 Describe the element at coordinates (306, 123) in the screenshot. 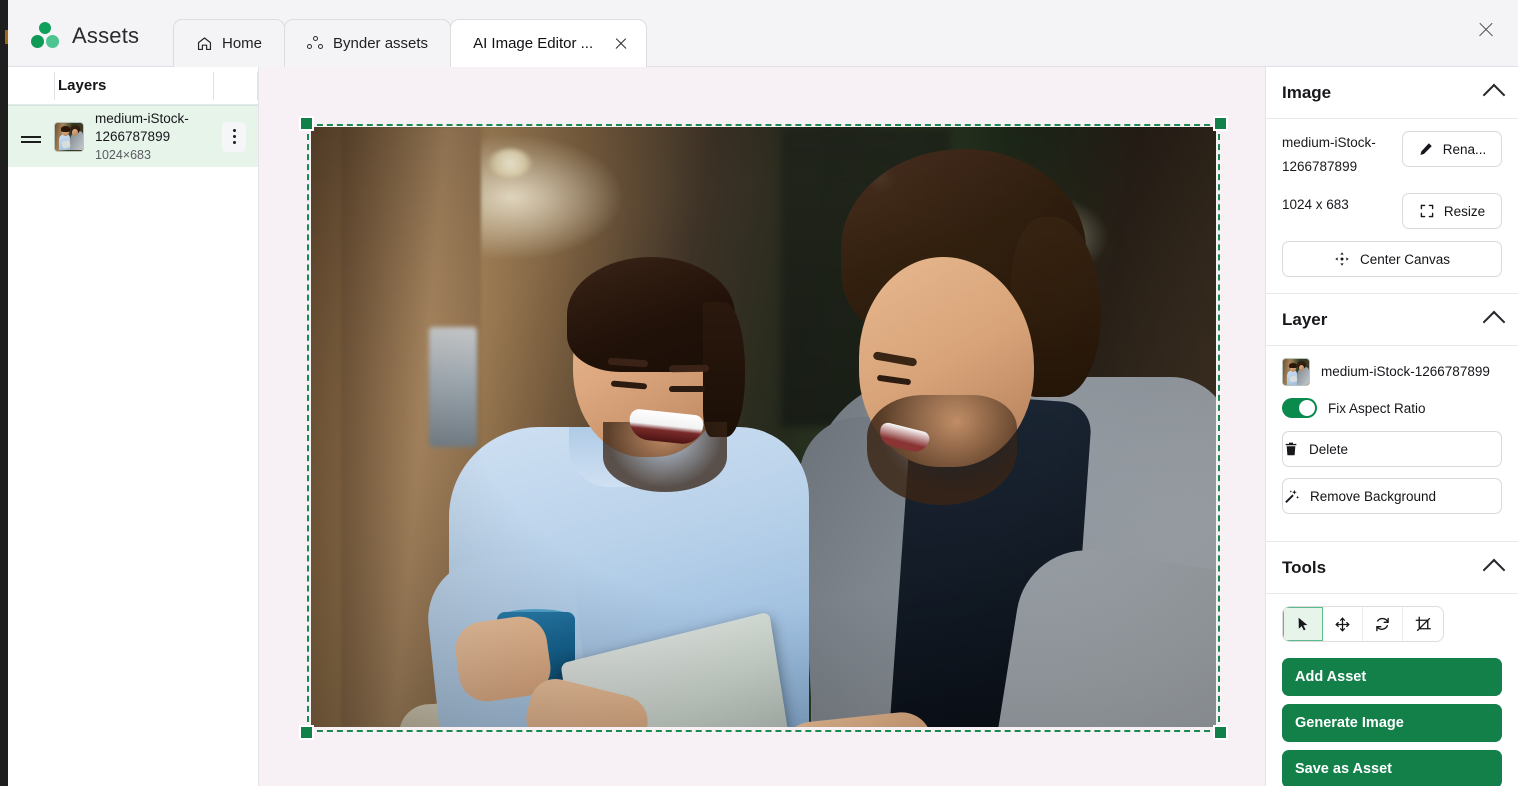

I see `resize-handle-top-left` at that location.